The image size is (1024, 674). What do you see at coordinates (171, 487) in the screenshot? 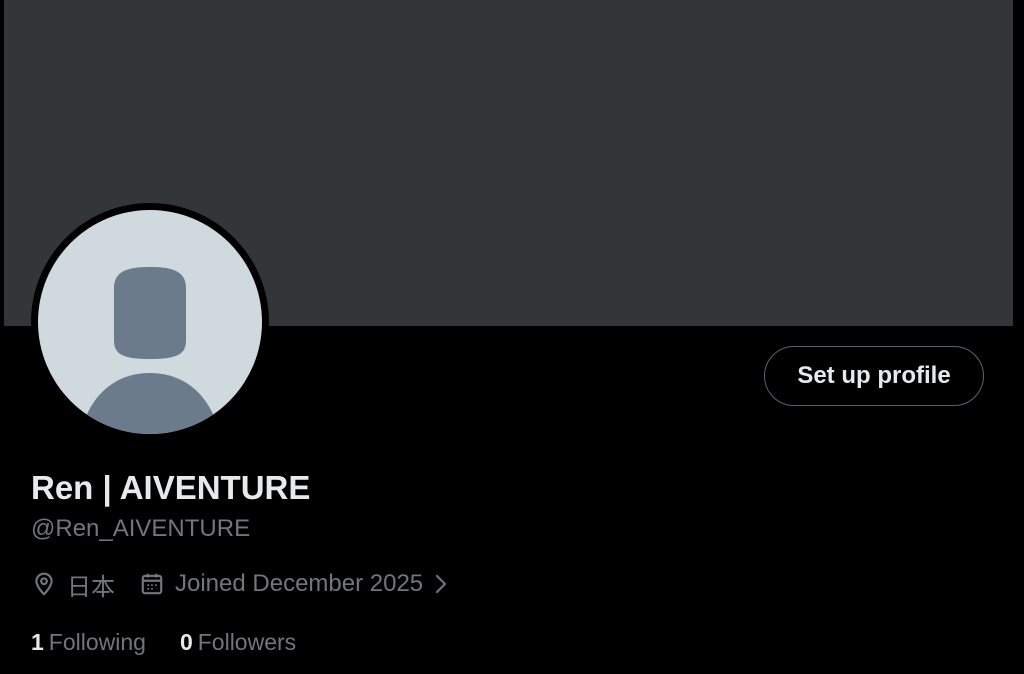
I see `display-name: Ren | AIVENTURE` at bounding box center [171, 487].